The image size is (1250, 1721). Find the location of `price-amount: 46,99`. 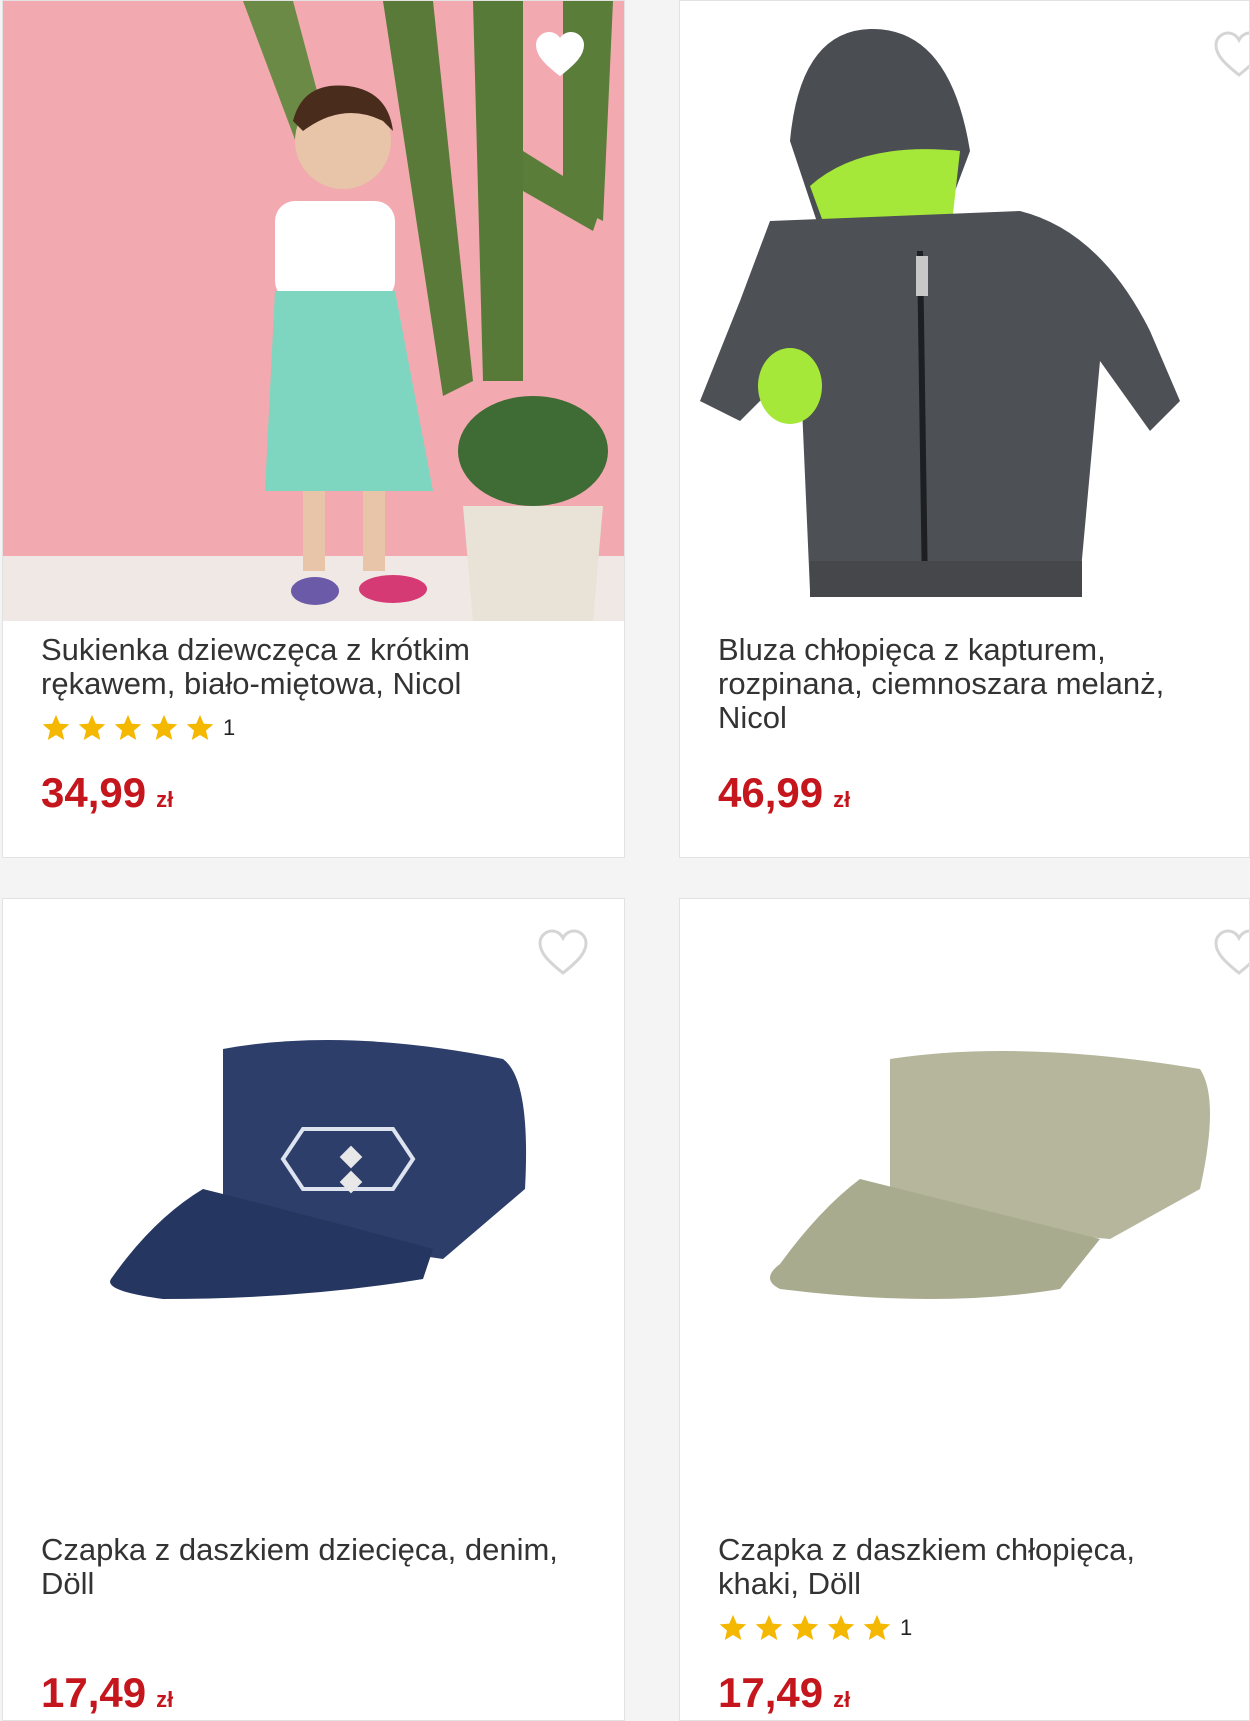

price-amount: 46,99 is located at coordinates (771, 792).